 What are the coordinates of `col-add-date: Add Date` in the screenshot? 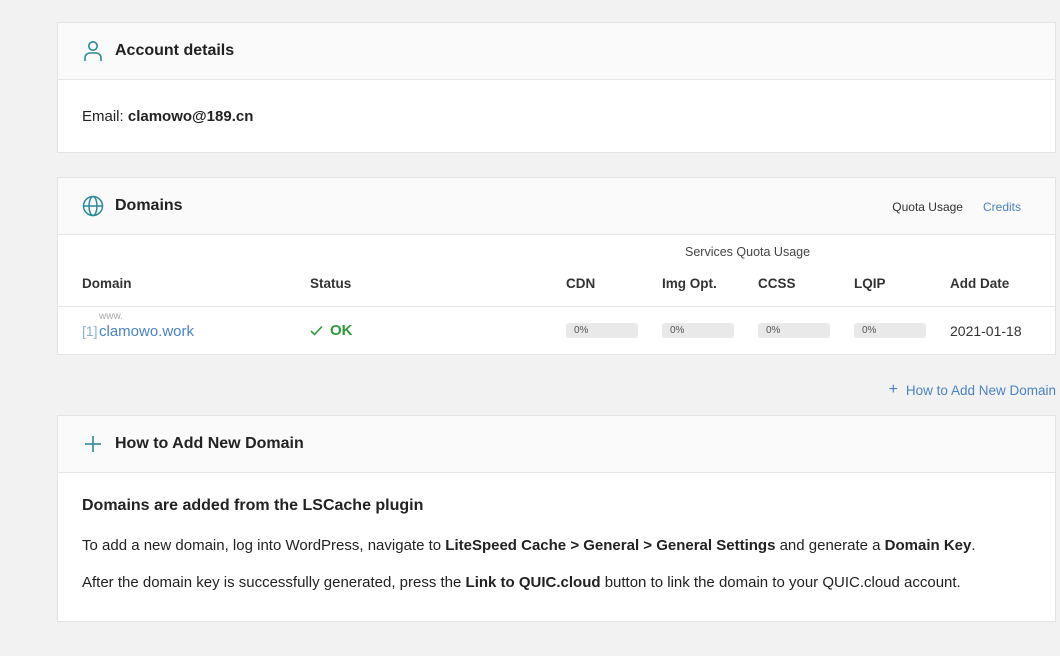 It's located at (980, 283).